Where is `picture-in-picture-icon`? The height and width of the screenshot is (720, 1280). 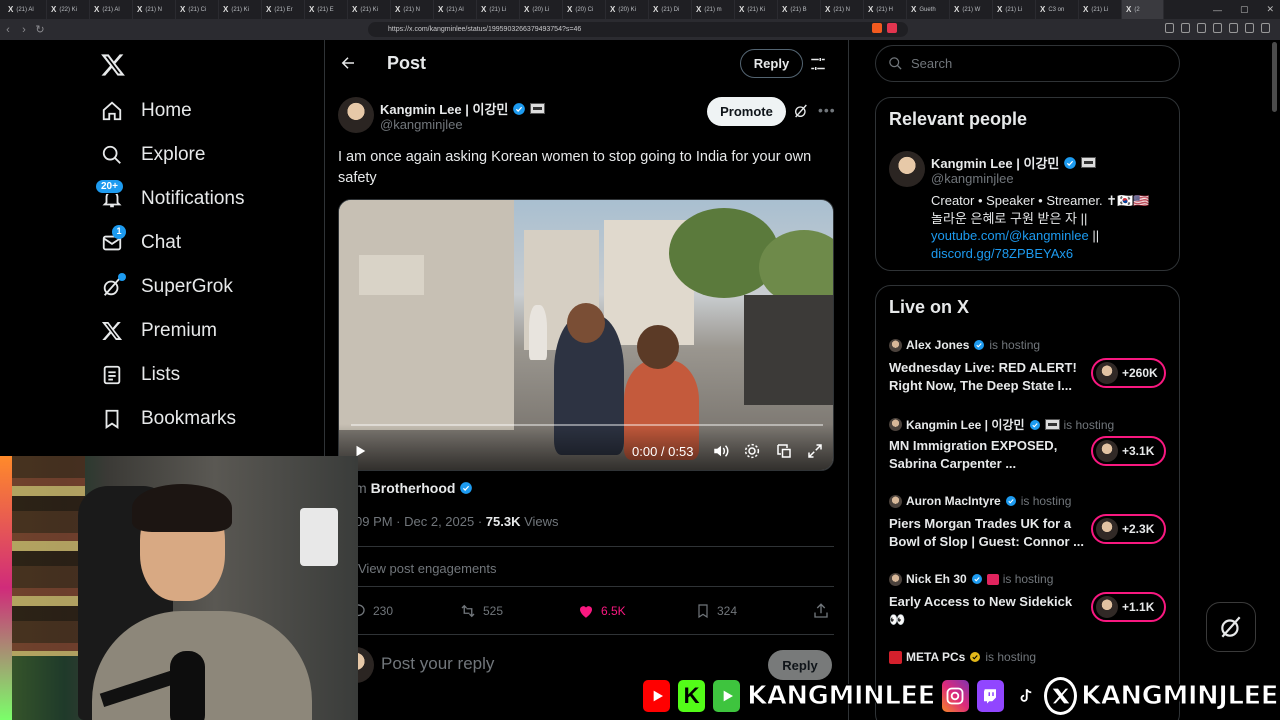
picture-in-picture-icon is located at coordinates (784, 451).